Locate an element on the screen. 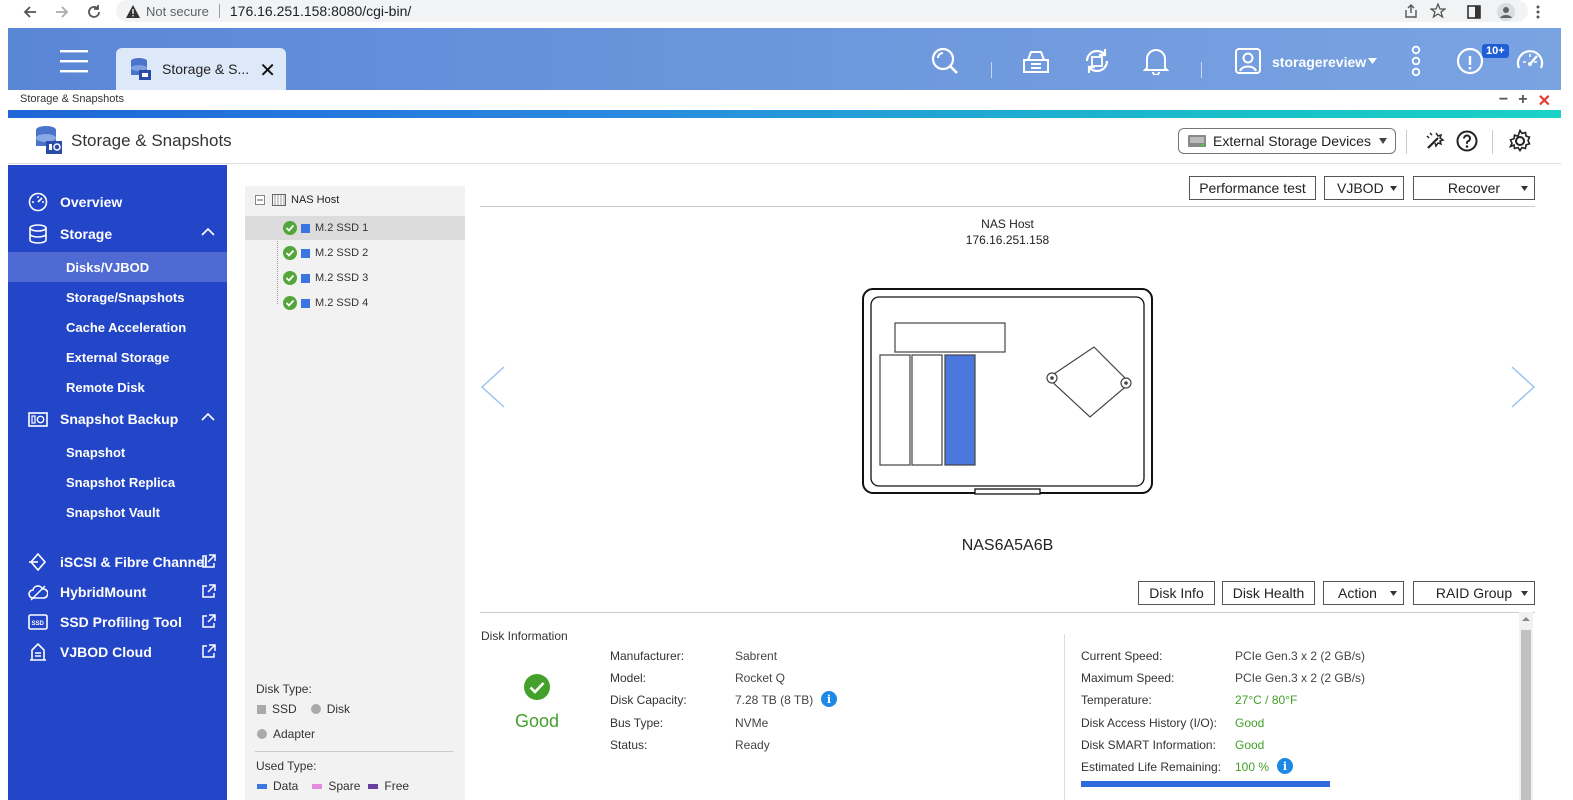 The height and width of the screenshot is (800, 1573). collapse-icon is located at coordinates (260, 200).